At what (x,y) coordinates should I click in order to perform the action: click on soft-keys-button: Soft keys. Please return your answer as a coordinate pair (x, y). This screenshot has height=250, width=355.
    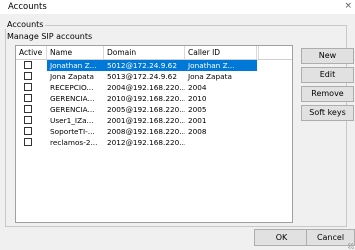
    Looking at the image, I should click on (327, 113).